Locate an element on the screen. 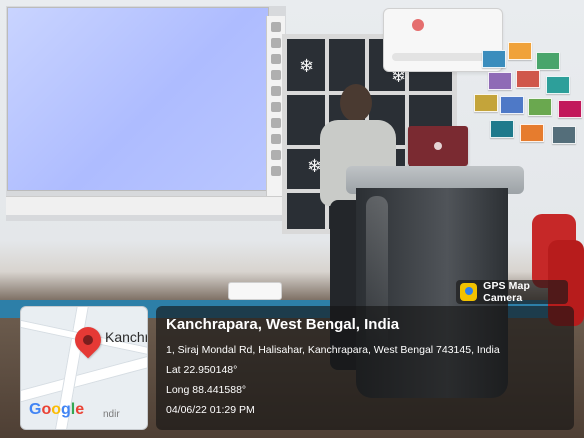  location-longitude: Long 88.441588° is located at coordinates (206, 390).